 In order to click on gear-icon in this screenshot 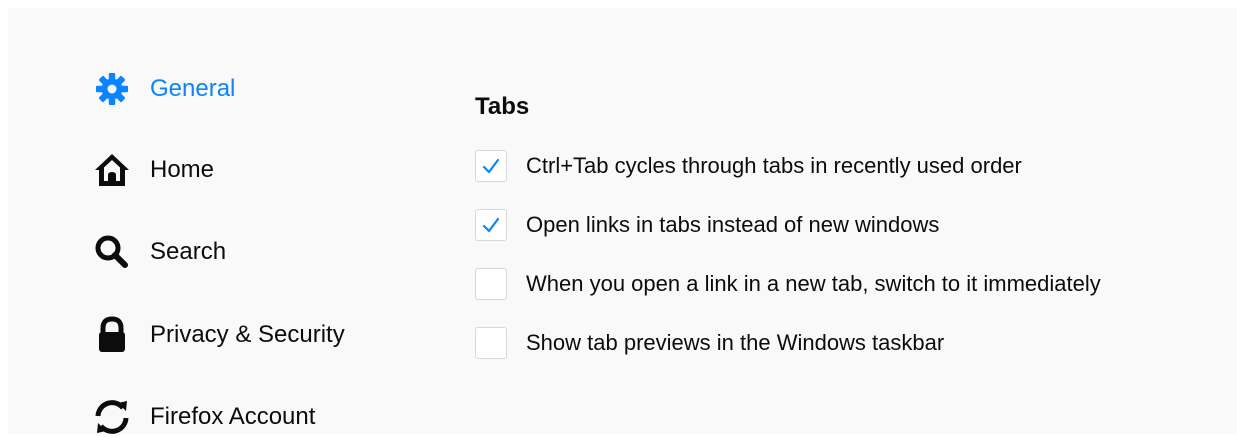, I will do `click(112, 89)`.